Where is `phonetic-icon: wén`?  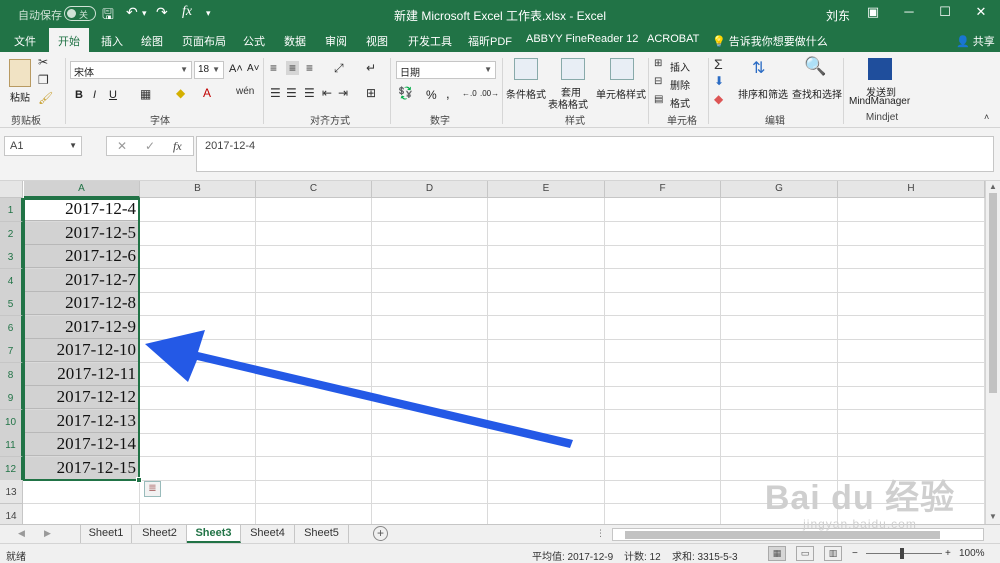
phonetic-icon: wén is located at coordinates (245, 91).